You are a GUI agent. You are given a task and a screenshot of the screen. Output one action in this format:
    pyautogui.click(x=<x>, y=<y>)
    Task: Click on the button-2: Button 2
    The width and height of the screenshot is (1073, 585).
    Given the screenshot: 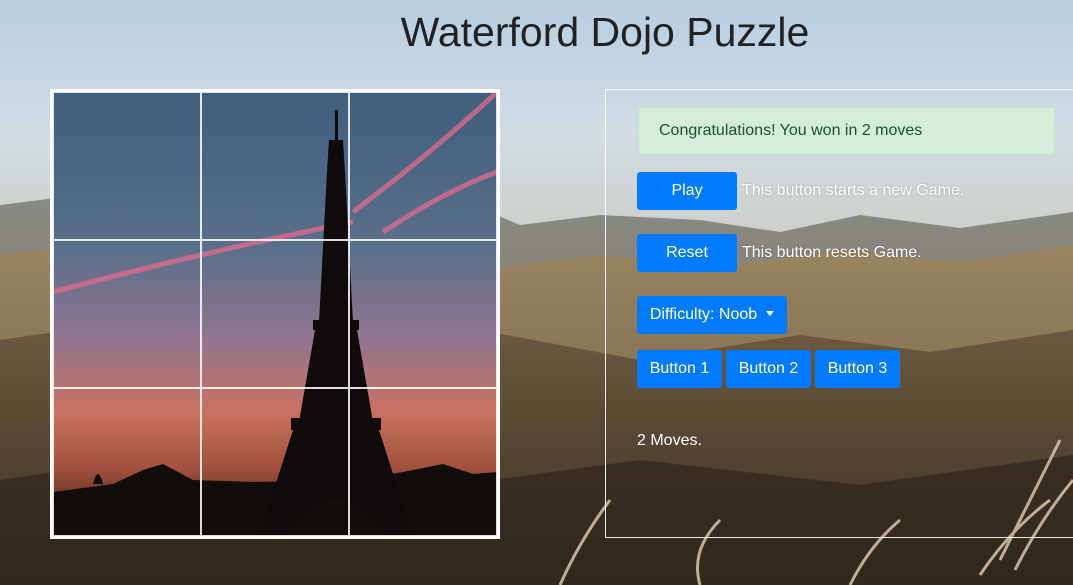 What is the action you would take?
    pyautogui.click(x=768, y=369)
    